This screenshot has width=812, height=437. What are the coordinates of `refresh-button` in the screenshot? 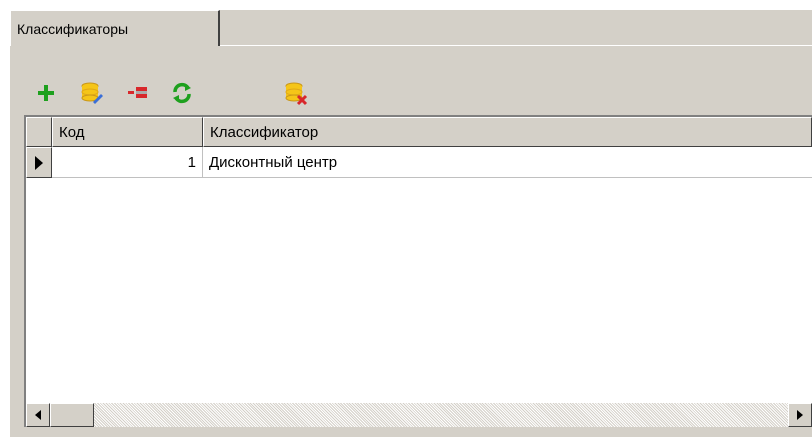 It's located at (182, 93).